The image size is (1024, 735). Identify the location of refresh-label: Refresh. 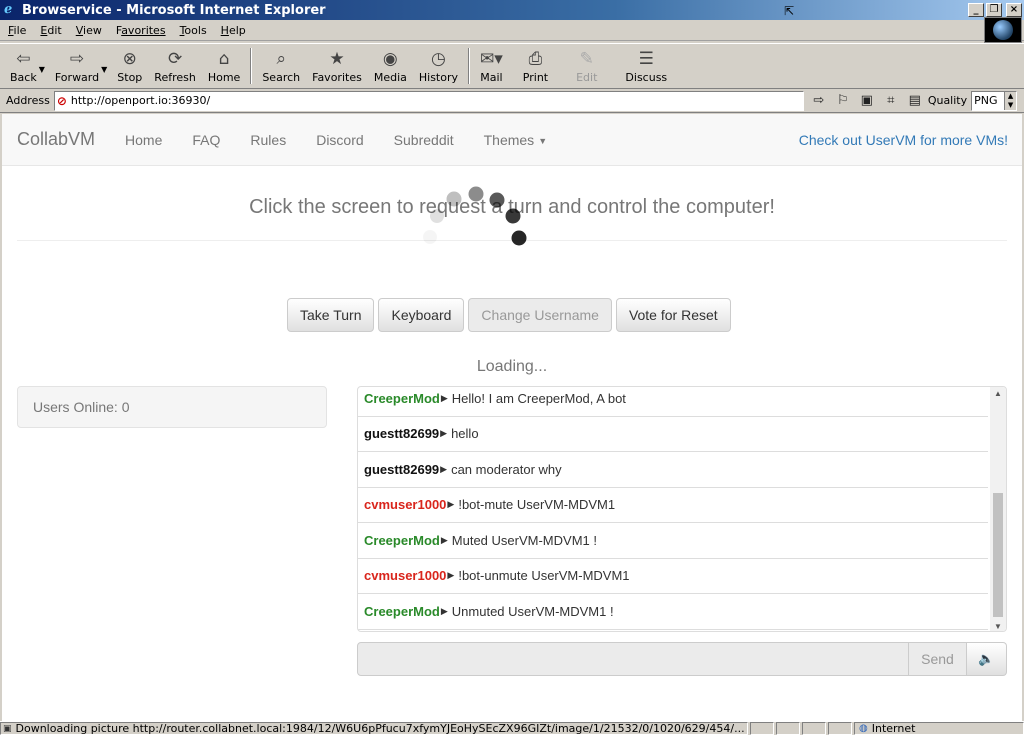
(175, 77).